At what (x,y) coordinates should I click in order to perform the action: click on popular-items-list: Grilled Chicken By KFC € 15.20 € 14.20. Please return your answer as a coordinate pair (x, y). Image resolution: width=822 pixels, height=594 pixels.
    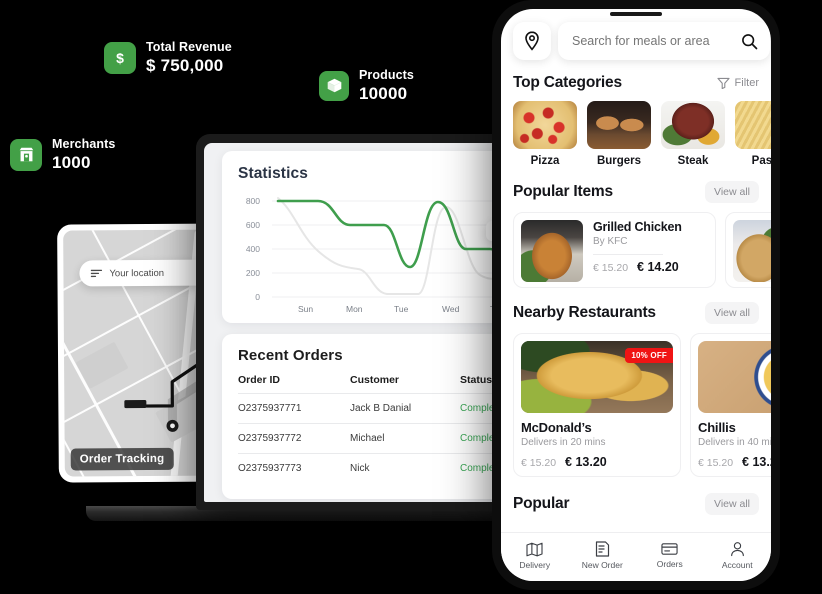
    Looking at the image, I should click on (636, 250).